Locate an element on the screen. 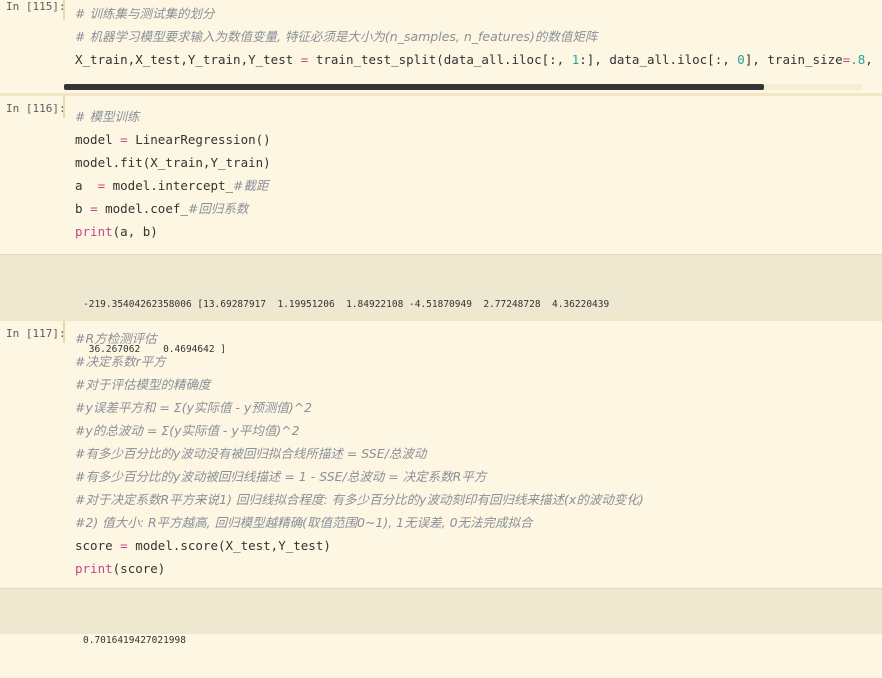 The height and width of the screenshot is (678, 882). code-comment: #截距 is located at coordinates (251, 185).